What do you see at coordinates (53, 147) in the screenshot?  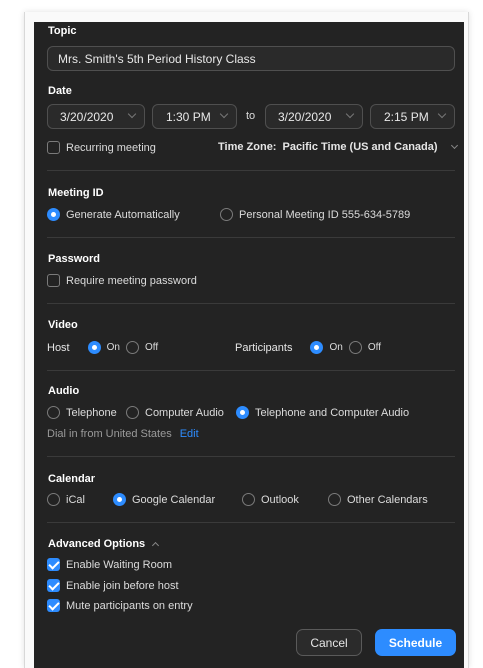 I see `recurring-checkbox` at bounding box center [53, 147].